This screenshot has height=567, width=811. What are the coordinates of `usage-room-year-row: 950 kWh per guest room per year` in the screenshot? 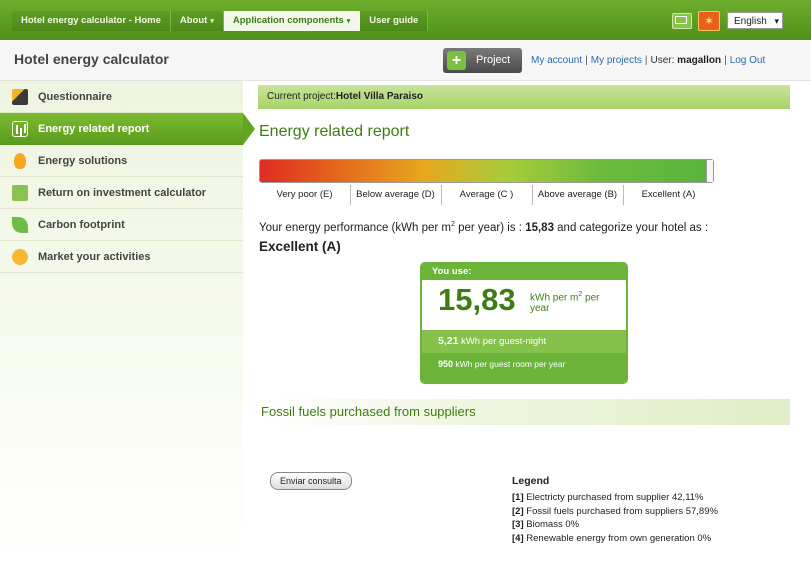 It's located at (524, 364).